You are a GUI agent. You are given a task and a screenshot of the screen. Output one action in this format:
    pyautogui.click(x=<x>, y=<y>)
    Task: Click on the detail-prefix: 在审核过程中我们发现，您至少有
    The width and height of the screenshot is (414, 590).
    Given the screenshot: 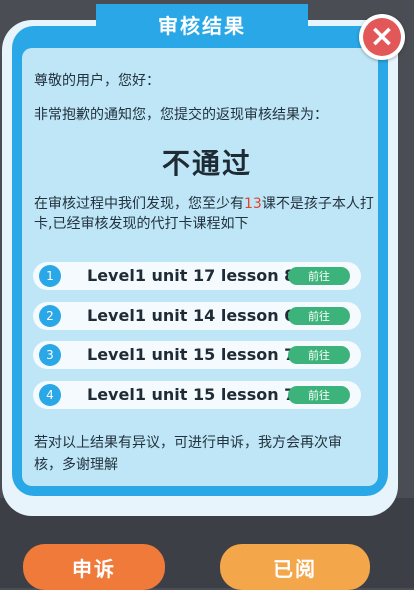 What is the action you would take?
    pyautogui.click(x=139, y=204)
    